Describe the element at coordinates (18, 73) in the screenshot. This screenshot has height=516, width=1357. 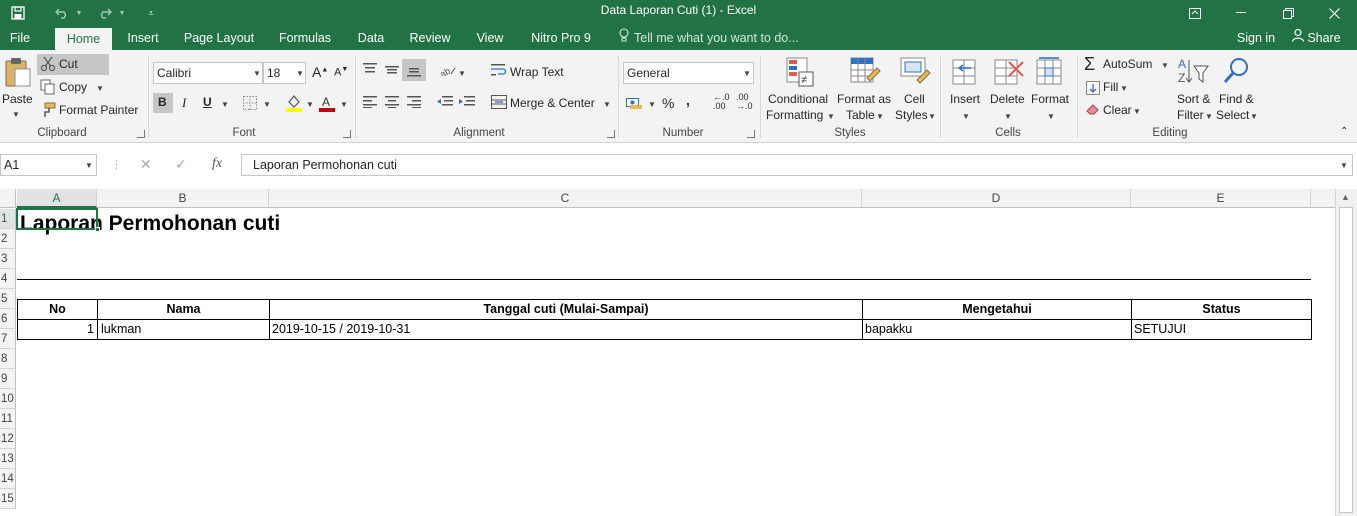
I see `paste-icon` at that location.